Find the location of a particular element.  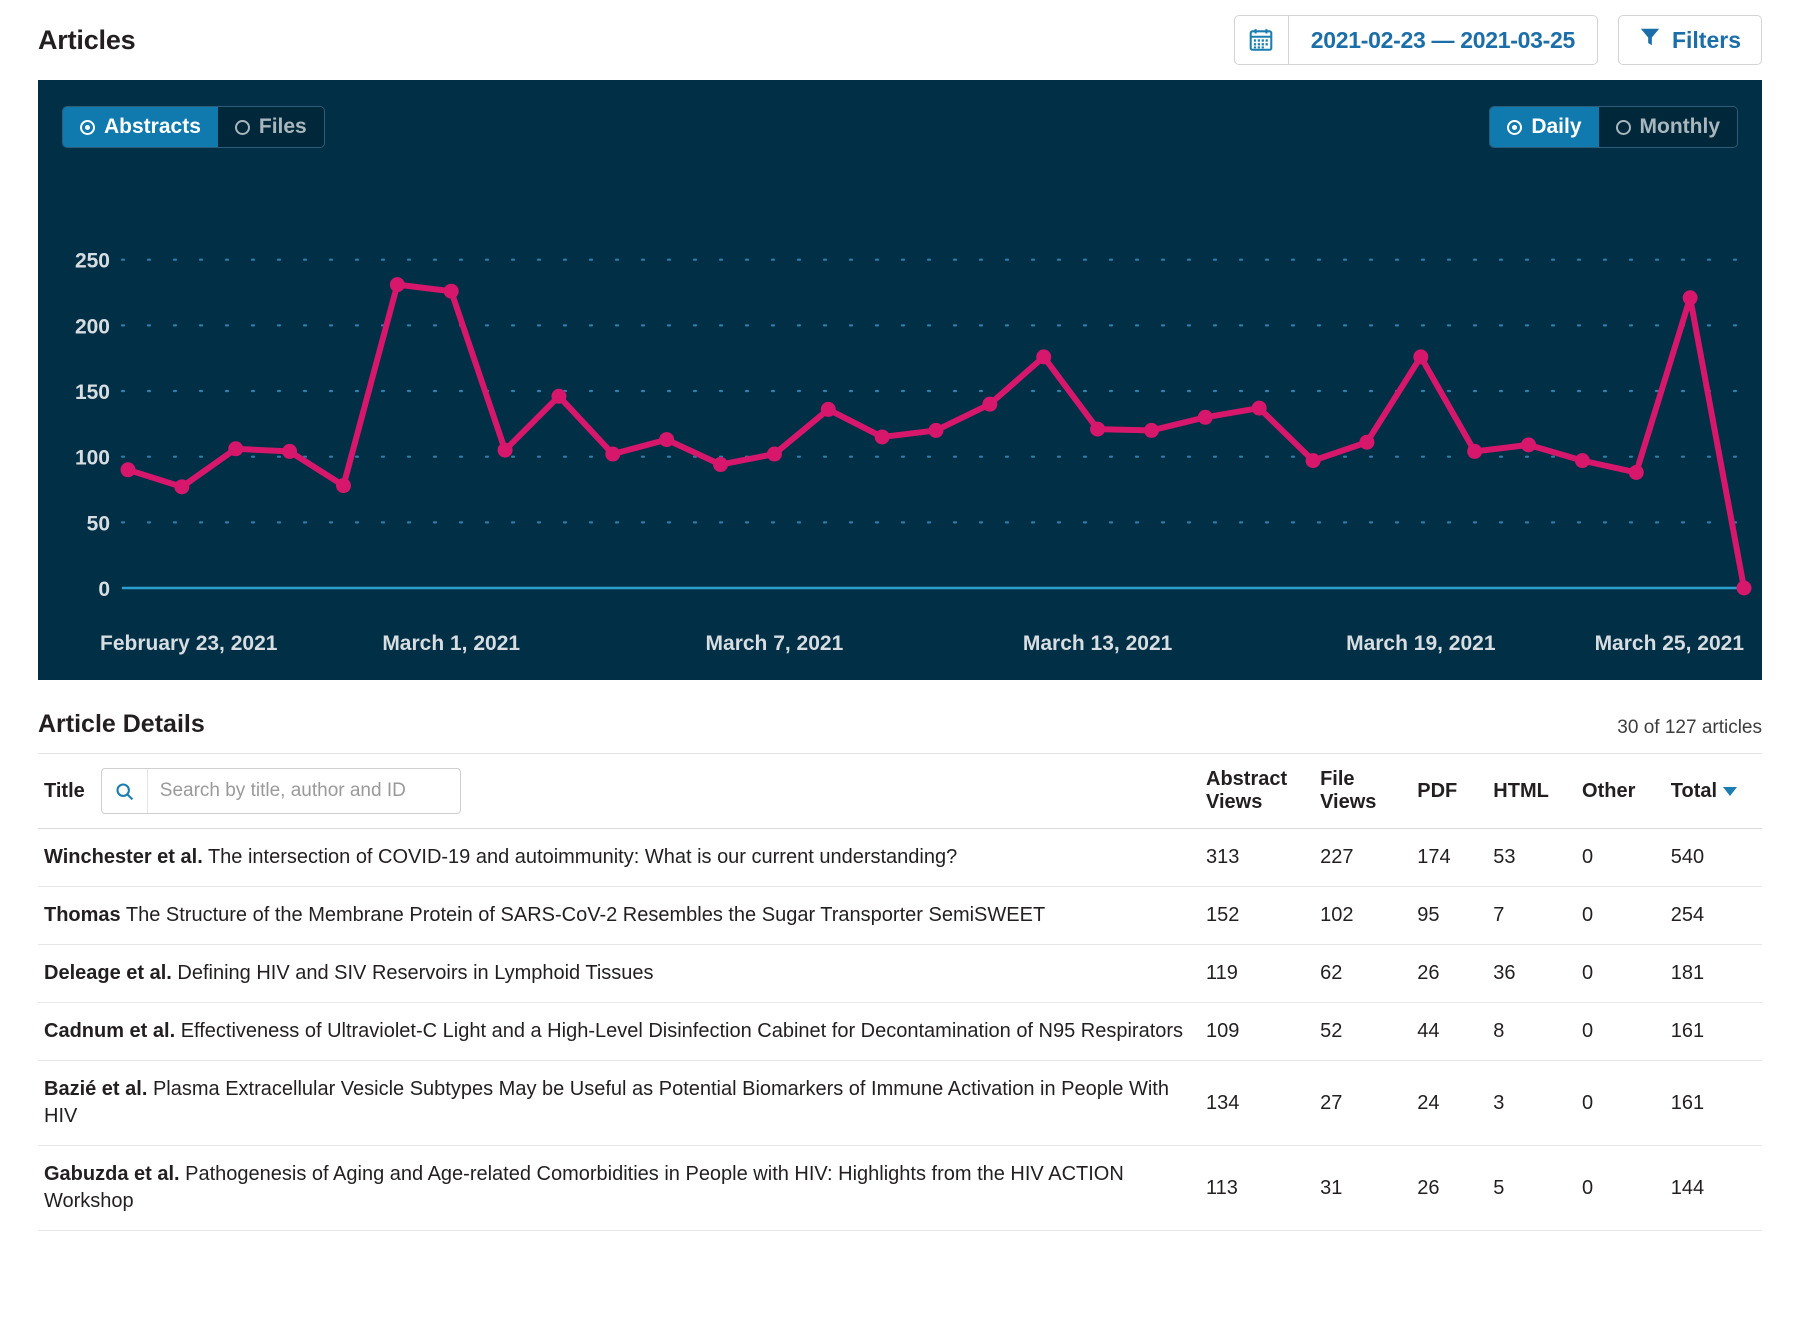

filters-button: Filters is located at coordinates (1689, 40).